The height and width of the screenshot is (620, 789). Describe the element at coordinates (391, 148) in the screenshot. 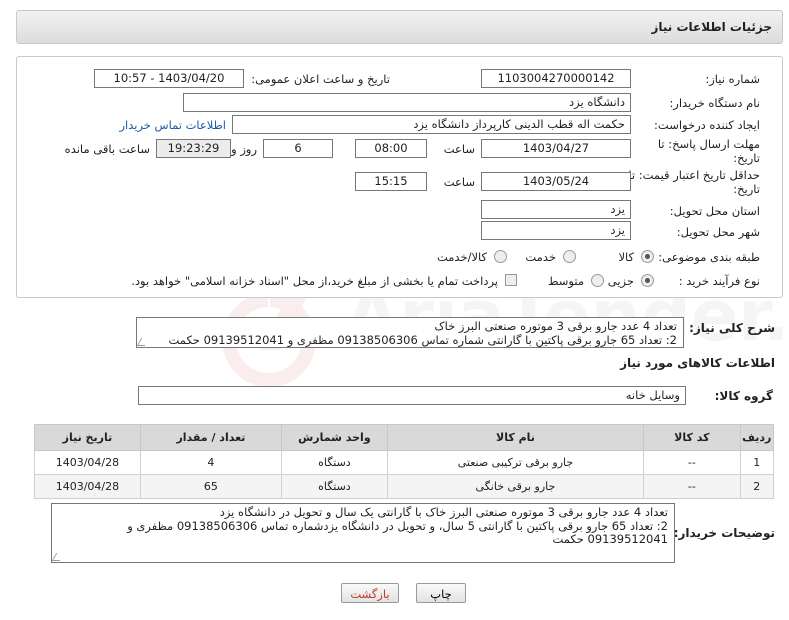

I see `deadline-time-field: 08:00` at that location.